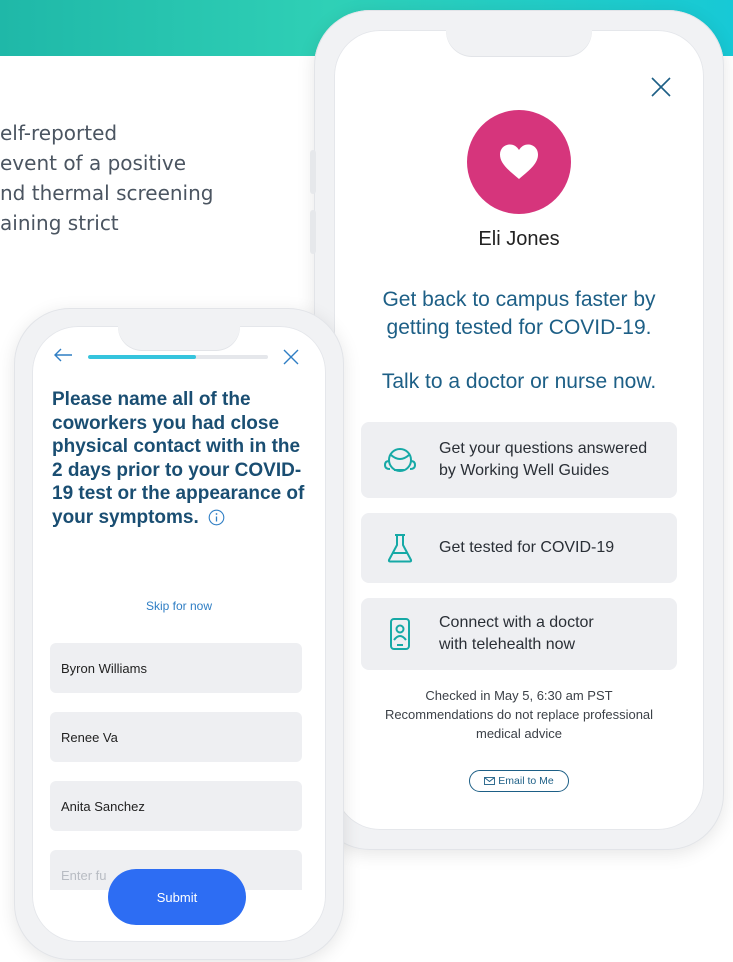 This screenshot has height=962, width=733. Describe the element at coordinates (519, 299) in the screenshot. I see `headline-line: Get back to campus faster by` at that location.